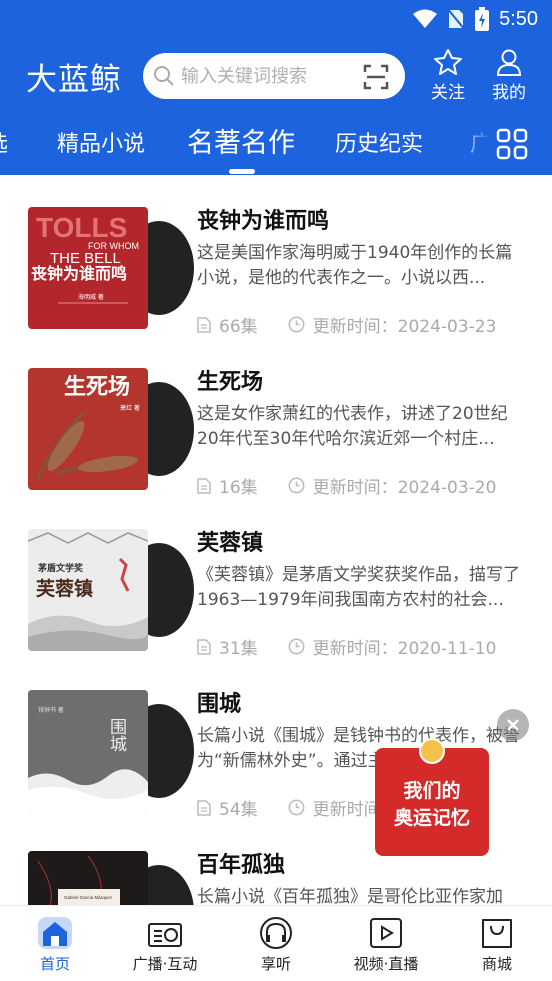  Describe the element at coordinates (88, 426) in the screenshot. I see `cover-art-graphic: 生死场 萧红 著` at that location.